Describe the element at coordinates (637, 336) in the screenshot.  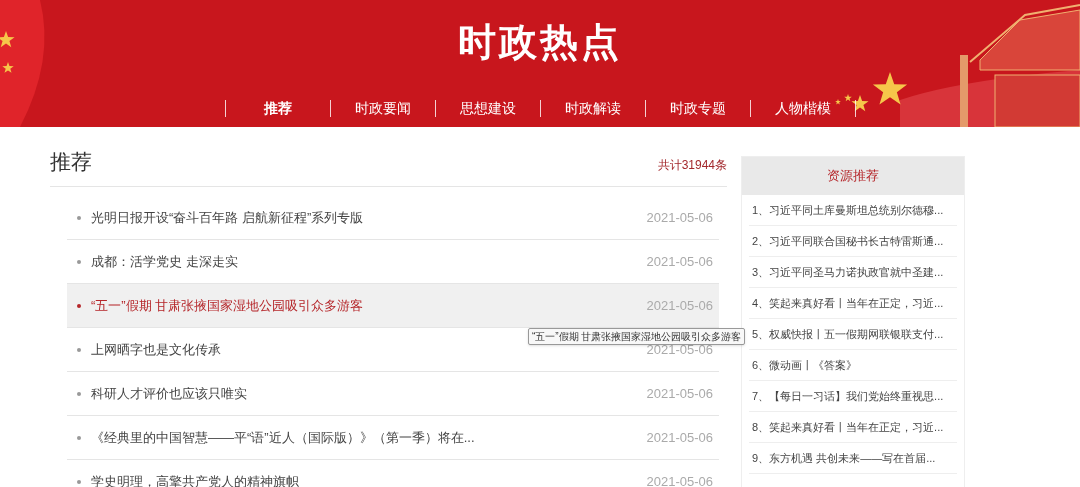
I see `tooltip: “五一”假期 甘肃张掖国家湿地公园吸引众多游客` at that location.